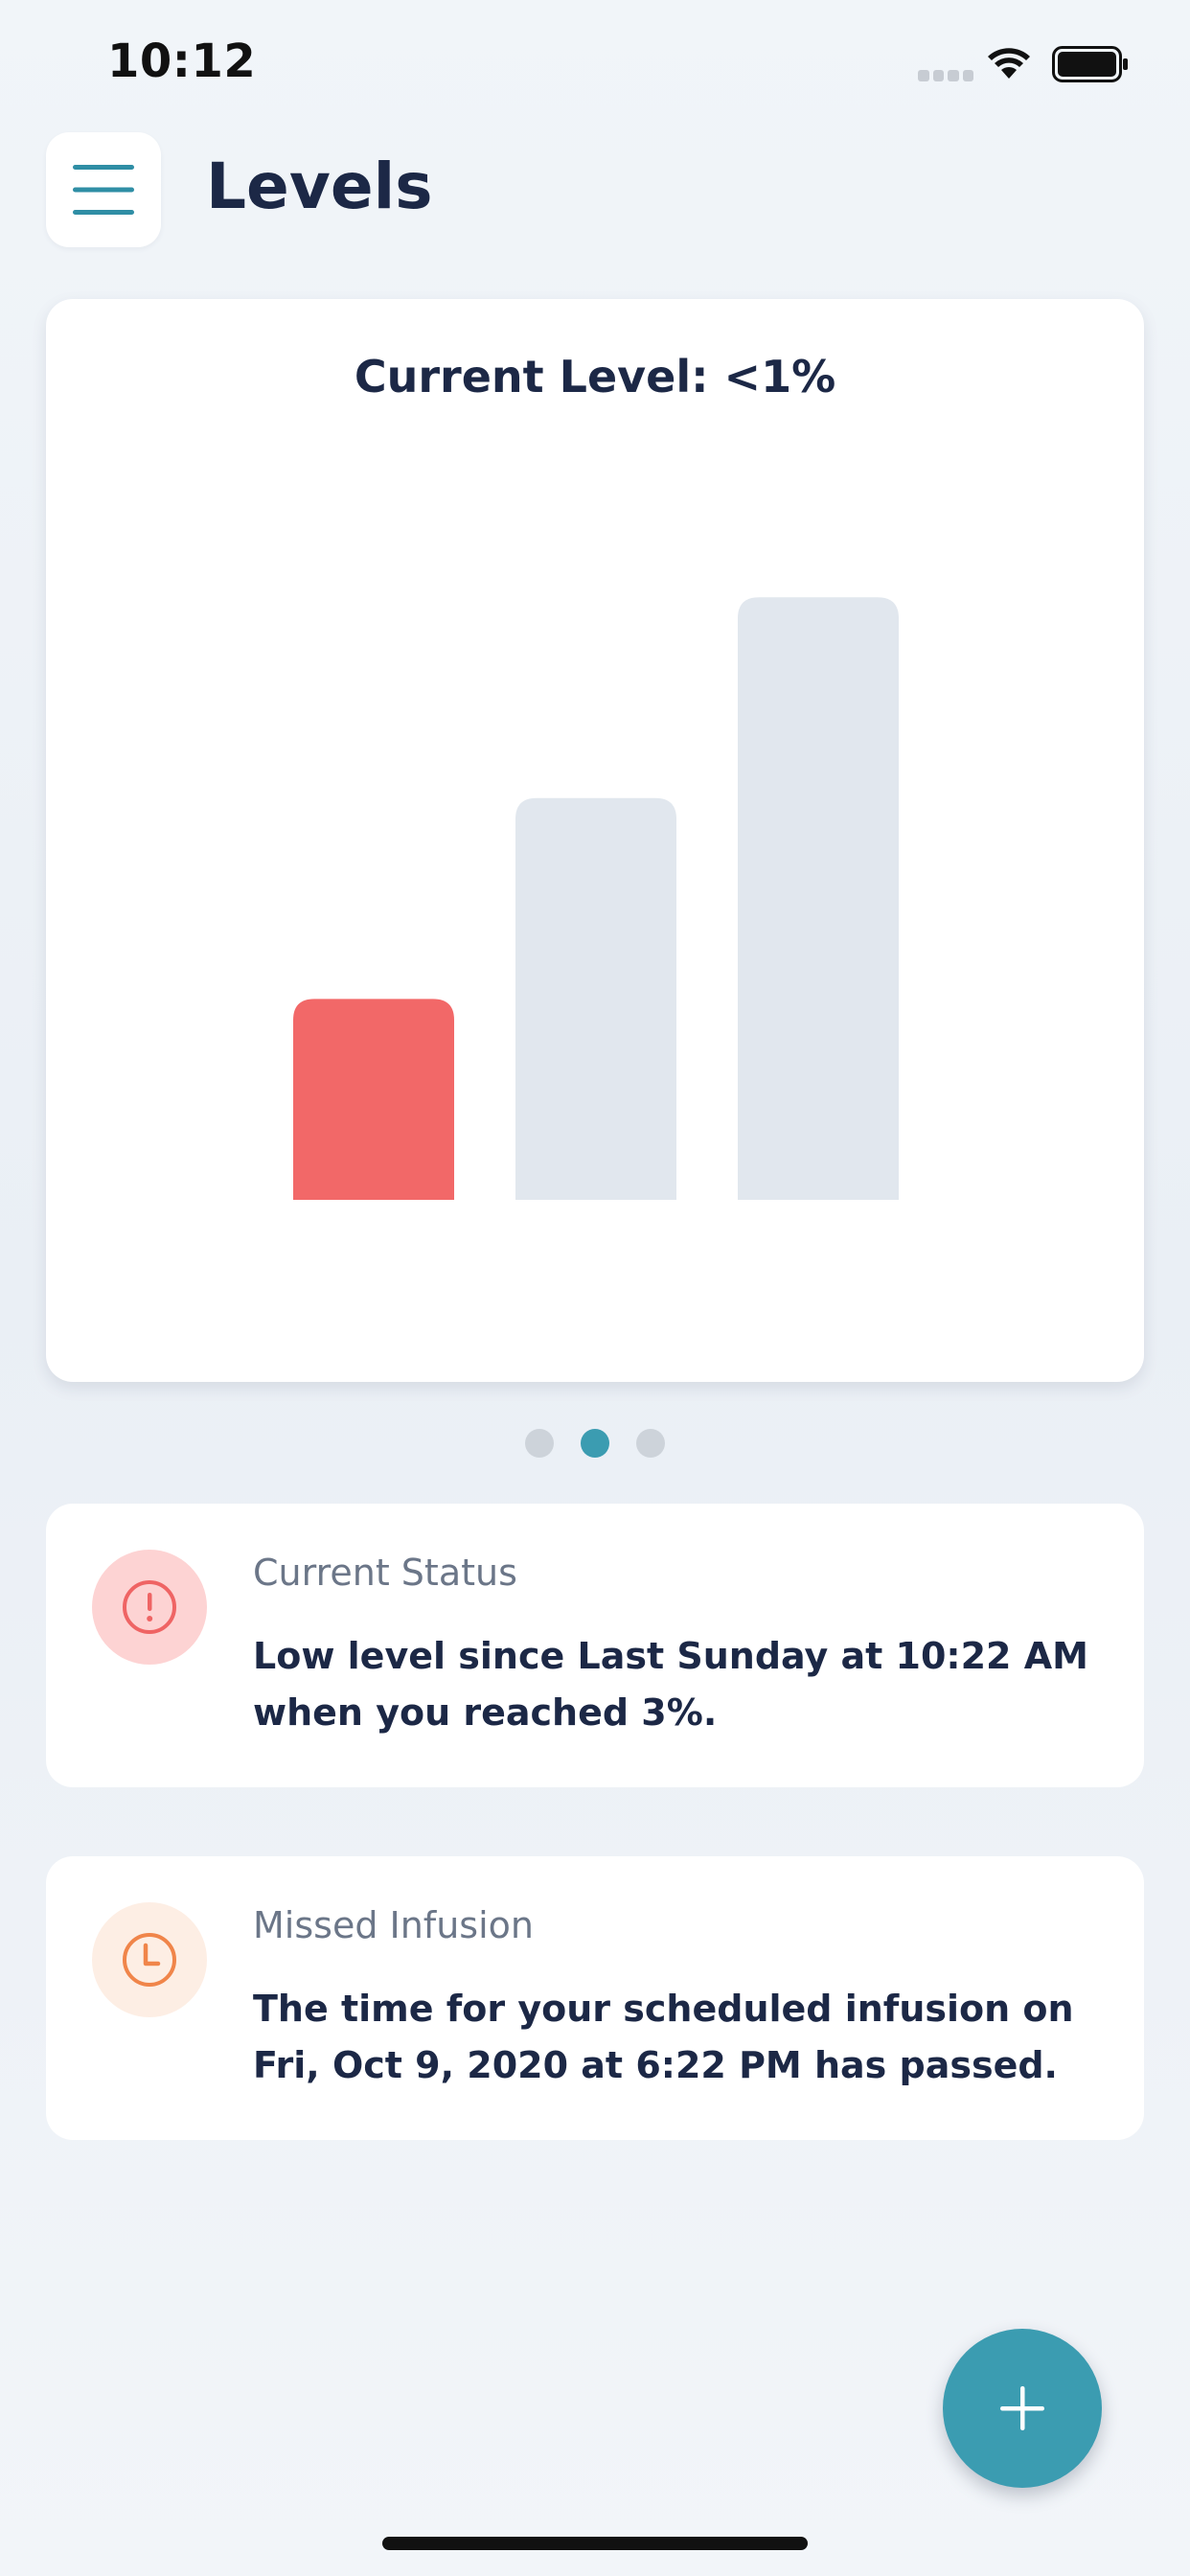 Image resolution: width=1190 pixels, height=2576 pixels. I want to click on signal-icon, so click(946, 75).